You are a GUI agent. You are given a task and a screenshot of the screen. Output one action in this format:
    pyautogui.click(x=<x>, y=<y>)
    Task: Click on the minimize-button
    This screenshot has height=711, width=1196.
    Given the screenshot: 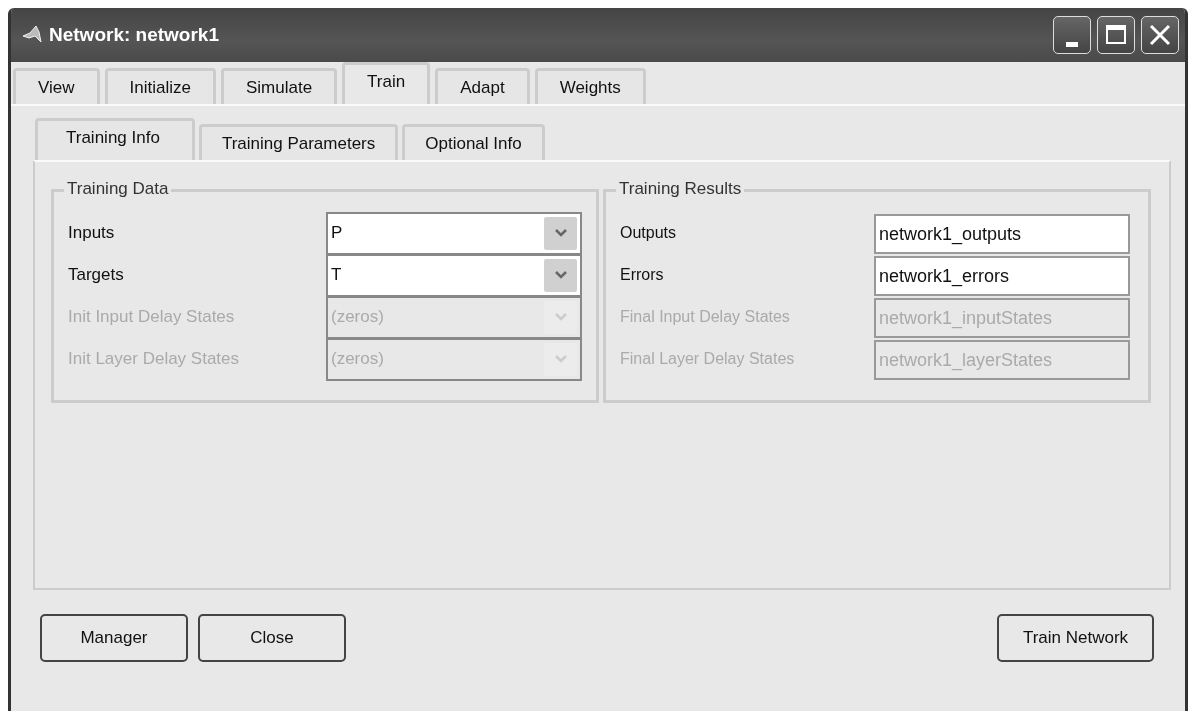 What is the action you would take?
    pyautogui.click(x=1072, y=35)
    